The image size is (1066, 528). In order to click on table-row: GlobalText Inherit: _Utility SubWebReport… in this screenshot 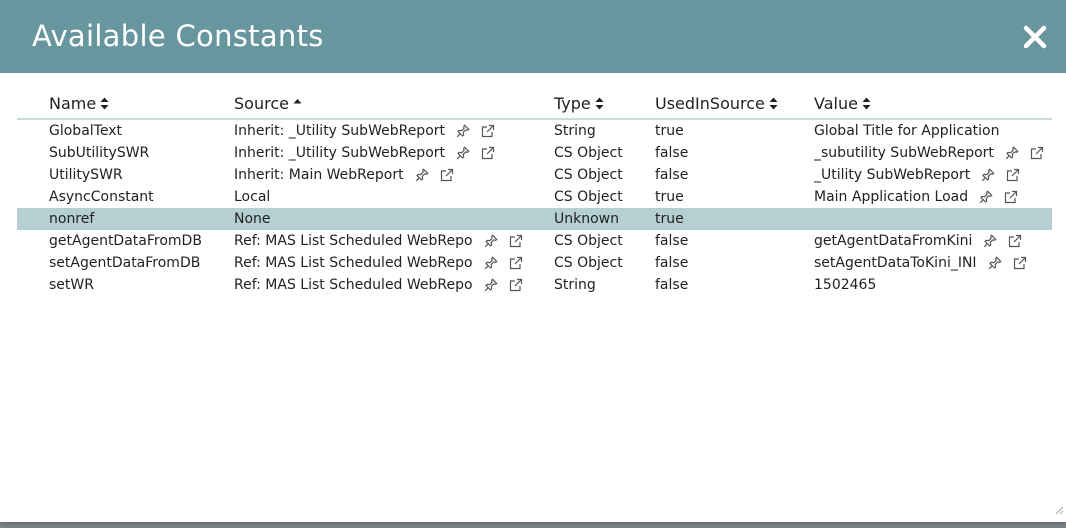, I will do `click(534, 130)`.